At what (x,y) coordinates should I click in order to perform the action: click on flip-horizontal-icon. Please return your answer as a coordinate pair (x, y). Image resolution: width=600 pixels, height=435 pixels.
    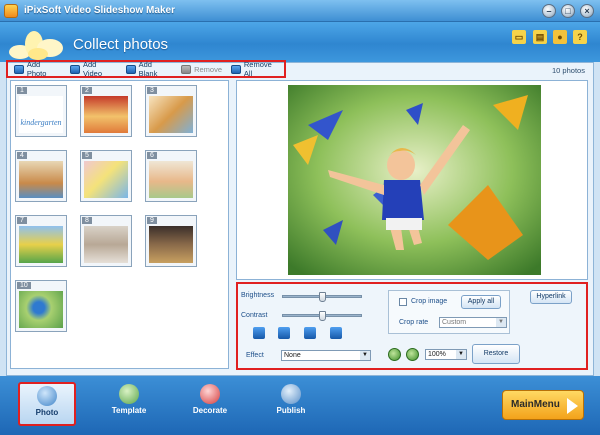
    Looking at the image, I should click on (310, 333).